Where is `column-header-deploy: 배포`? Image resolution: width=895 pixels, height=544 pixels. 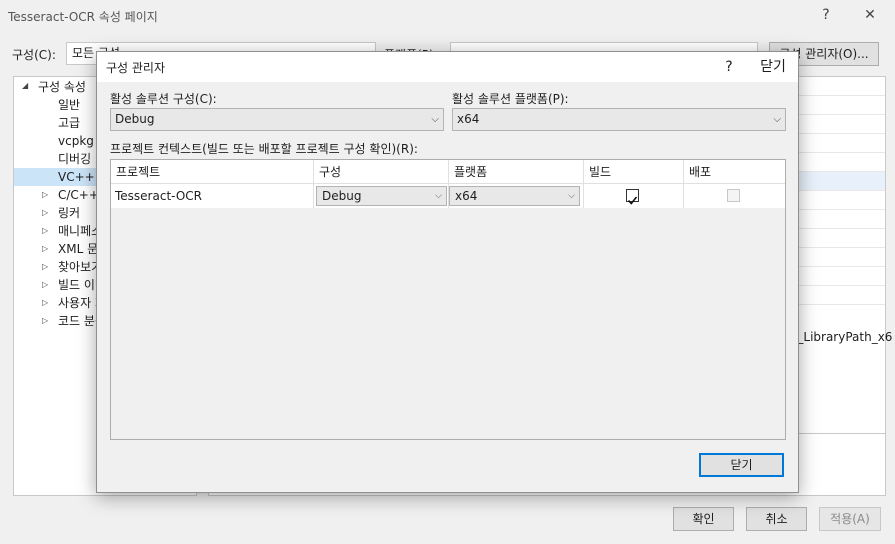 column-header-deploy: 배포 is located at coordinates (734, 172).